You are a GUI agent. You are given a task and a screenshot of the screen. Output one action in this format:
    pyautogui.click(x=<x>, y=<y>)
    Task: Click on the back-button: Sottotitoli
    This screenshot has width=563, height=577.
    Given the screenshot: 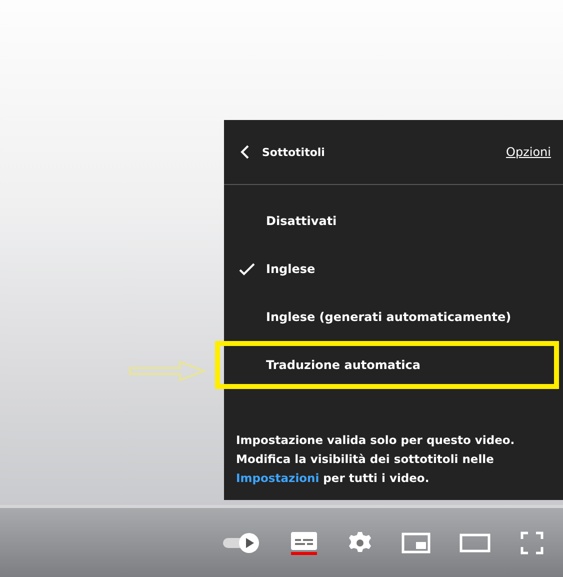 What is the action you would take?
    pyautogui.click(x=282, y=152)
    